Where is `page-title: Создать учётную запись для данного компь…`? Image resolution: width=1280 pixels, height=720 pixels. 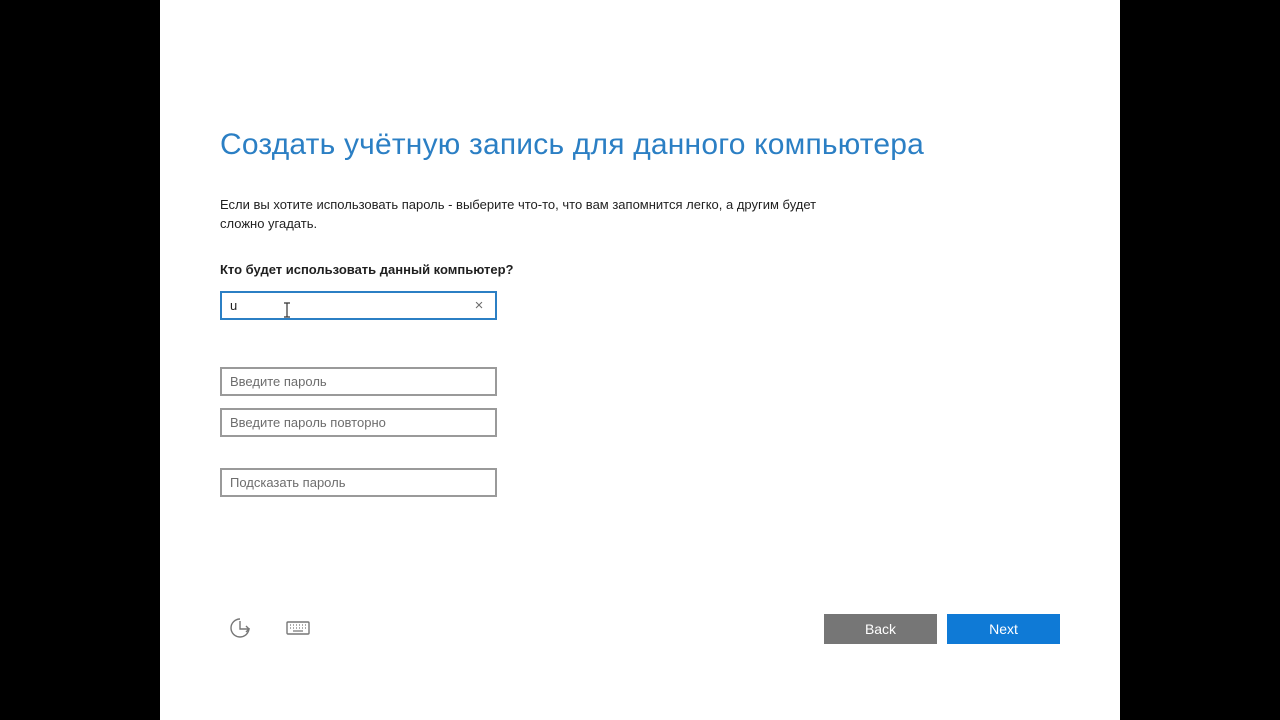 page-title: Создать учётную запись для данного компь… is located at coordinates (572, 144).